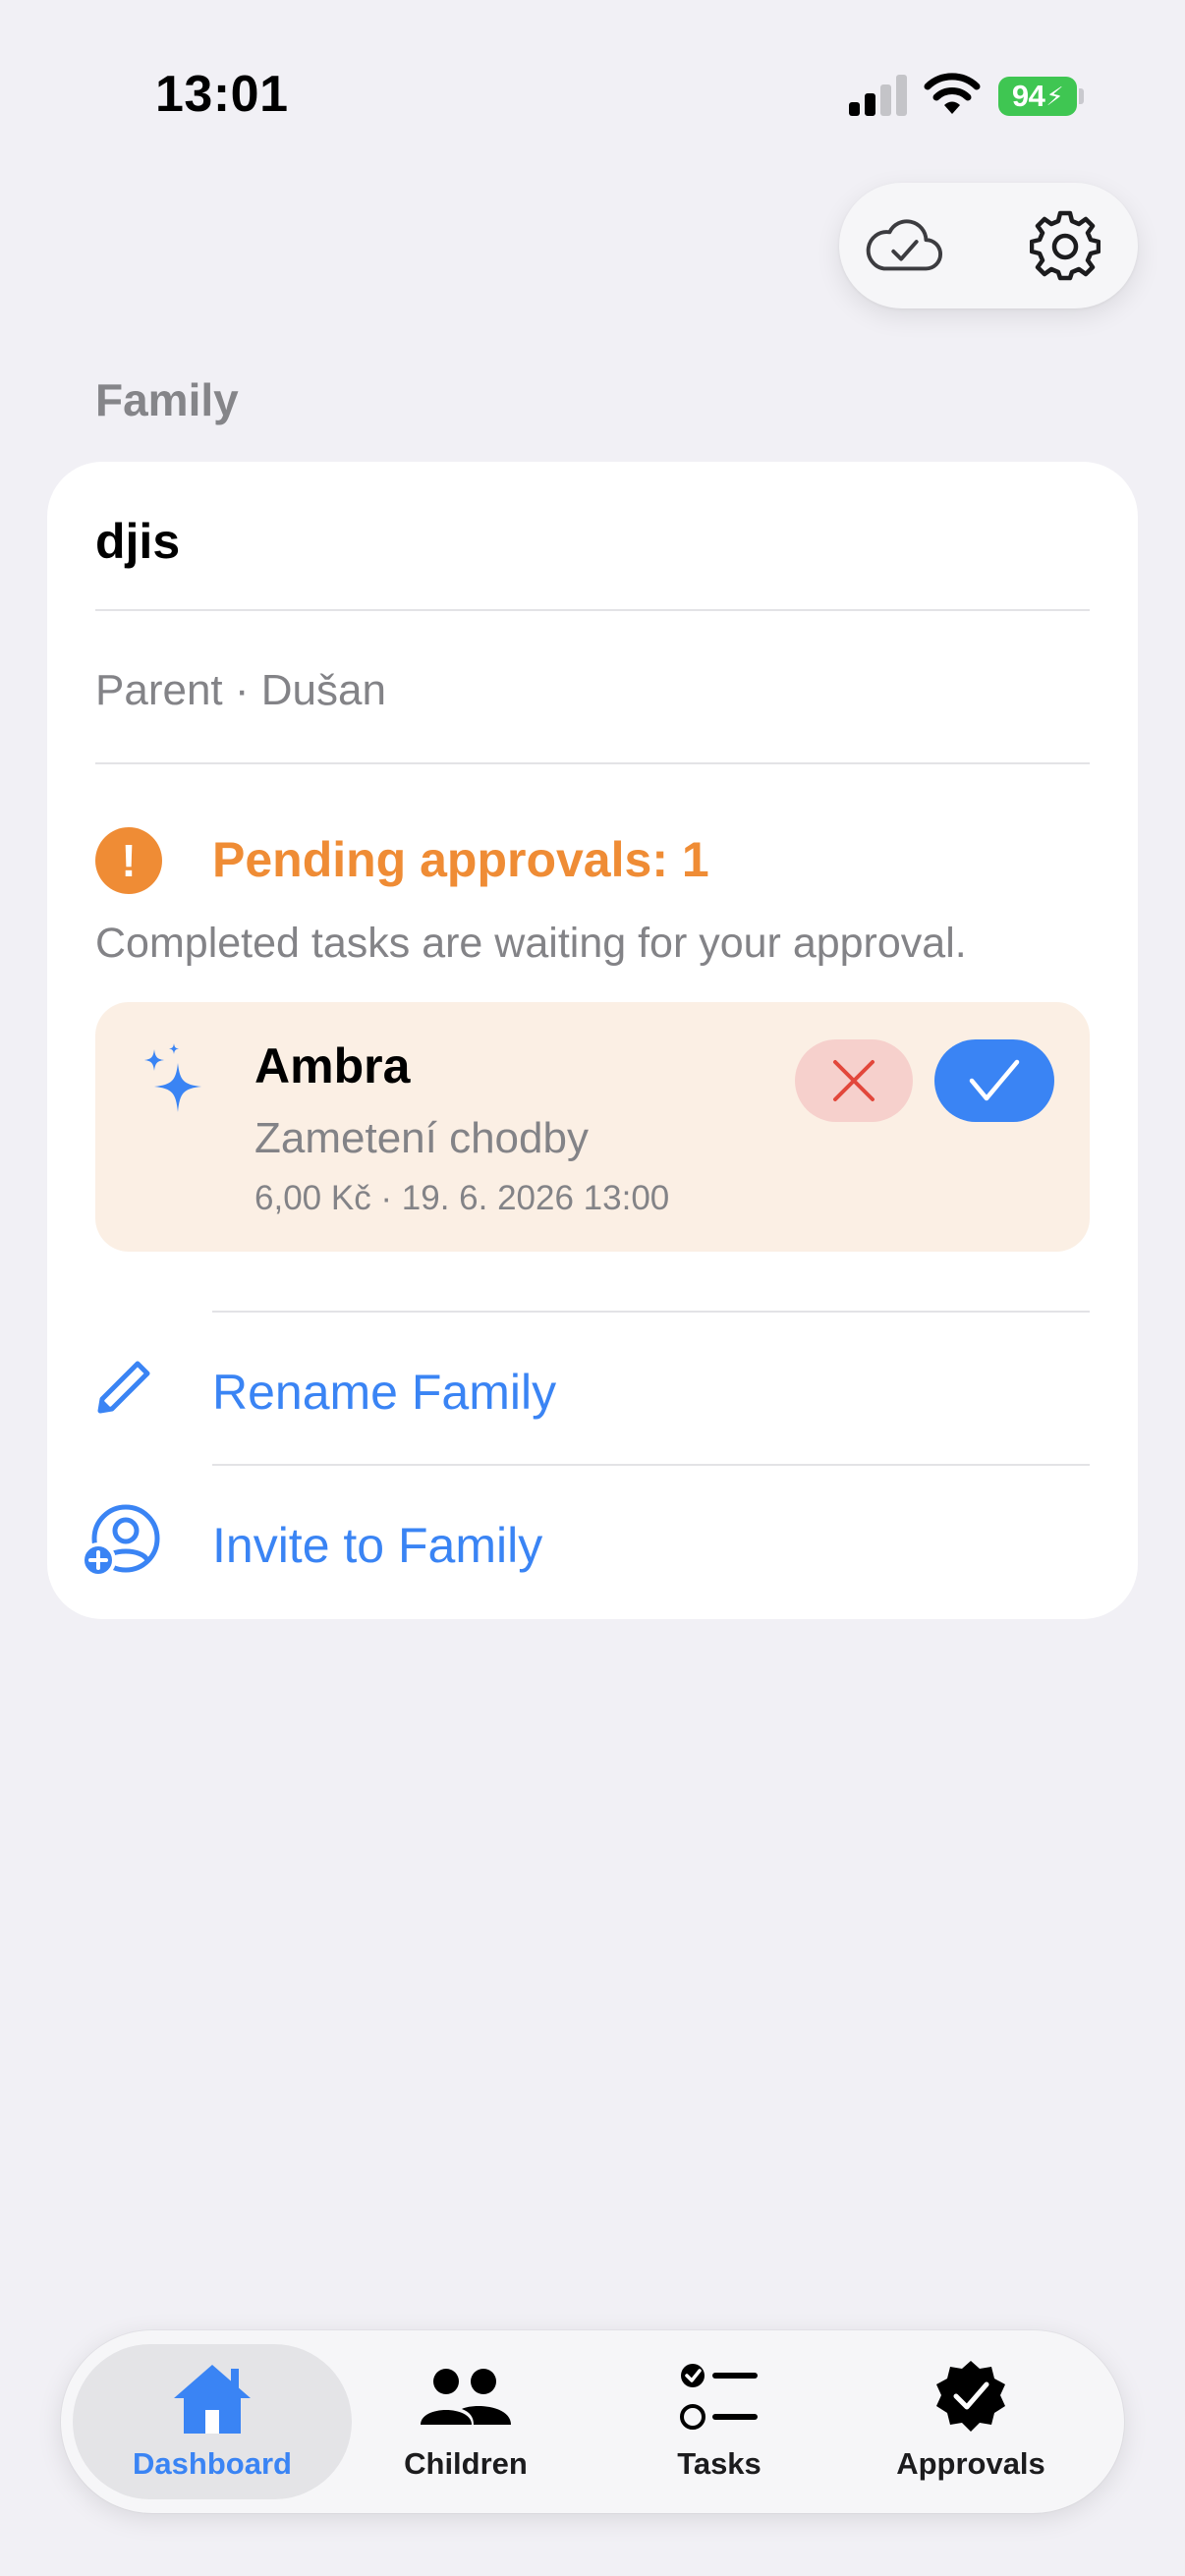  I want to click on pending-approvals-title: Pending approvals: 1, so click(461, 859).